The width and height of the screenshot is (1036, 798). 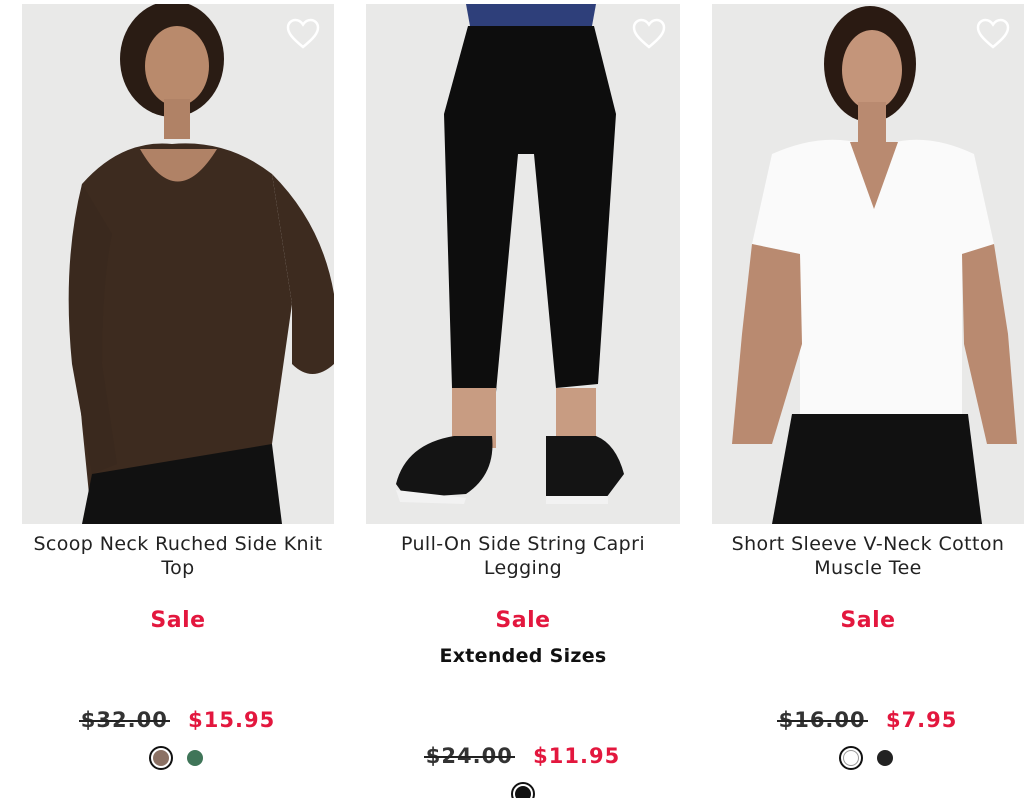 What do you see at coordinates (577, 756) in the screenshot?
I see `sale-price: $11.95` at bounding box center [577, 756].